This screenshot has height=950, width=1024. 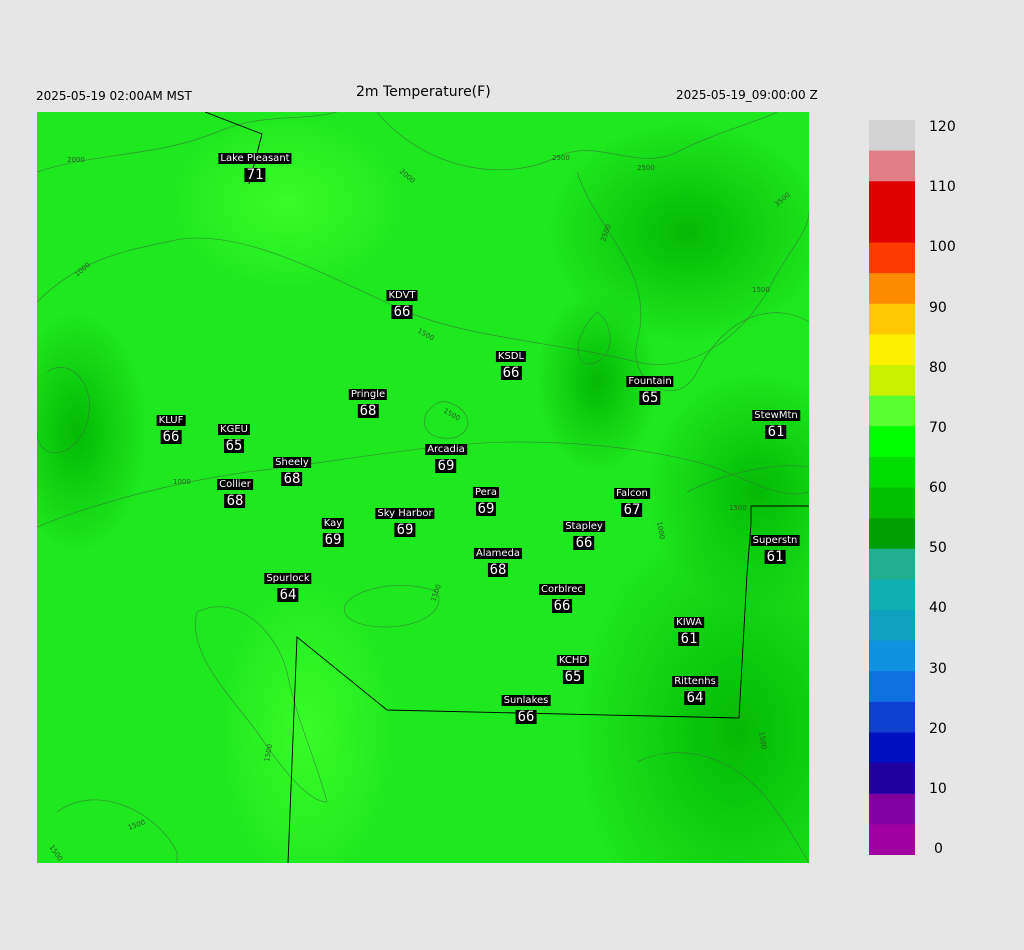 What do you see at coordinates (288, 578) in the screenshot?
I see `station-name: Spurlock` at bounding box center [288, 578].